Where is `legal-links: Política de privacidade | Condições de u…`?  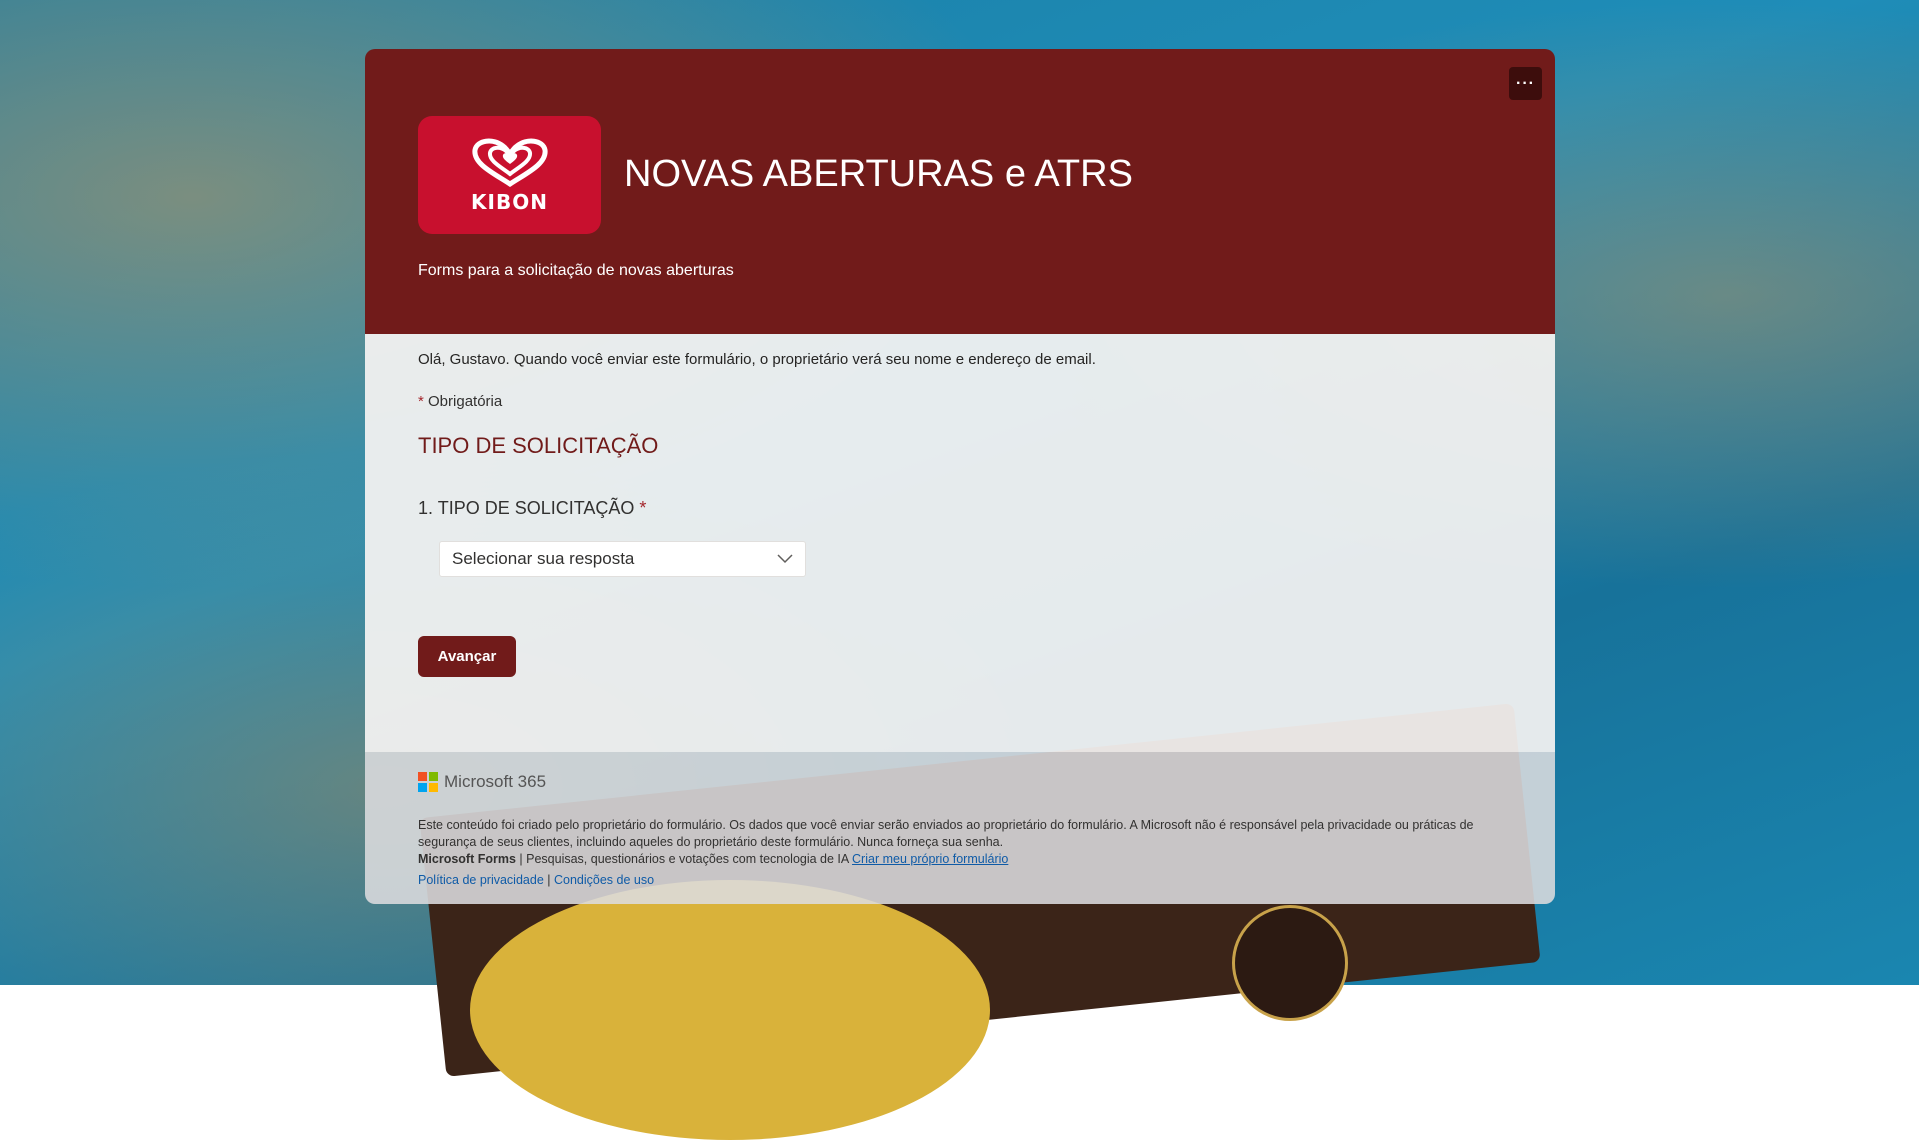
legal-links: Política de privacidade | Condições de u… is located at coordinates (536, 880).